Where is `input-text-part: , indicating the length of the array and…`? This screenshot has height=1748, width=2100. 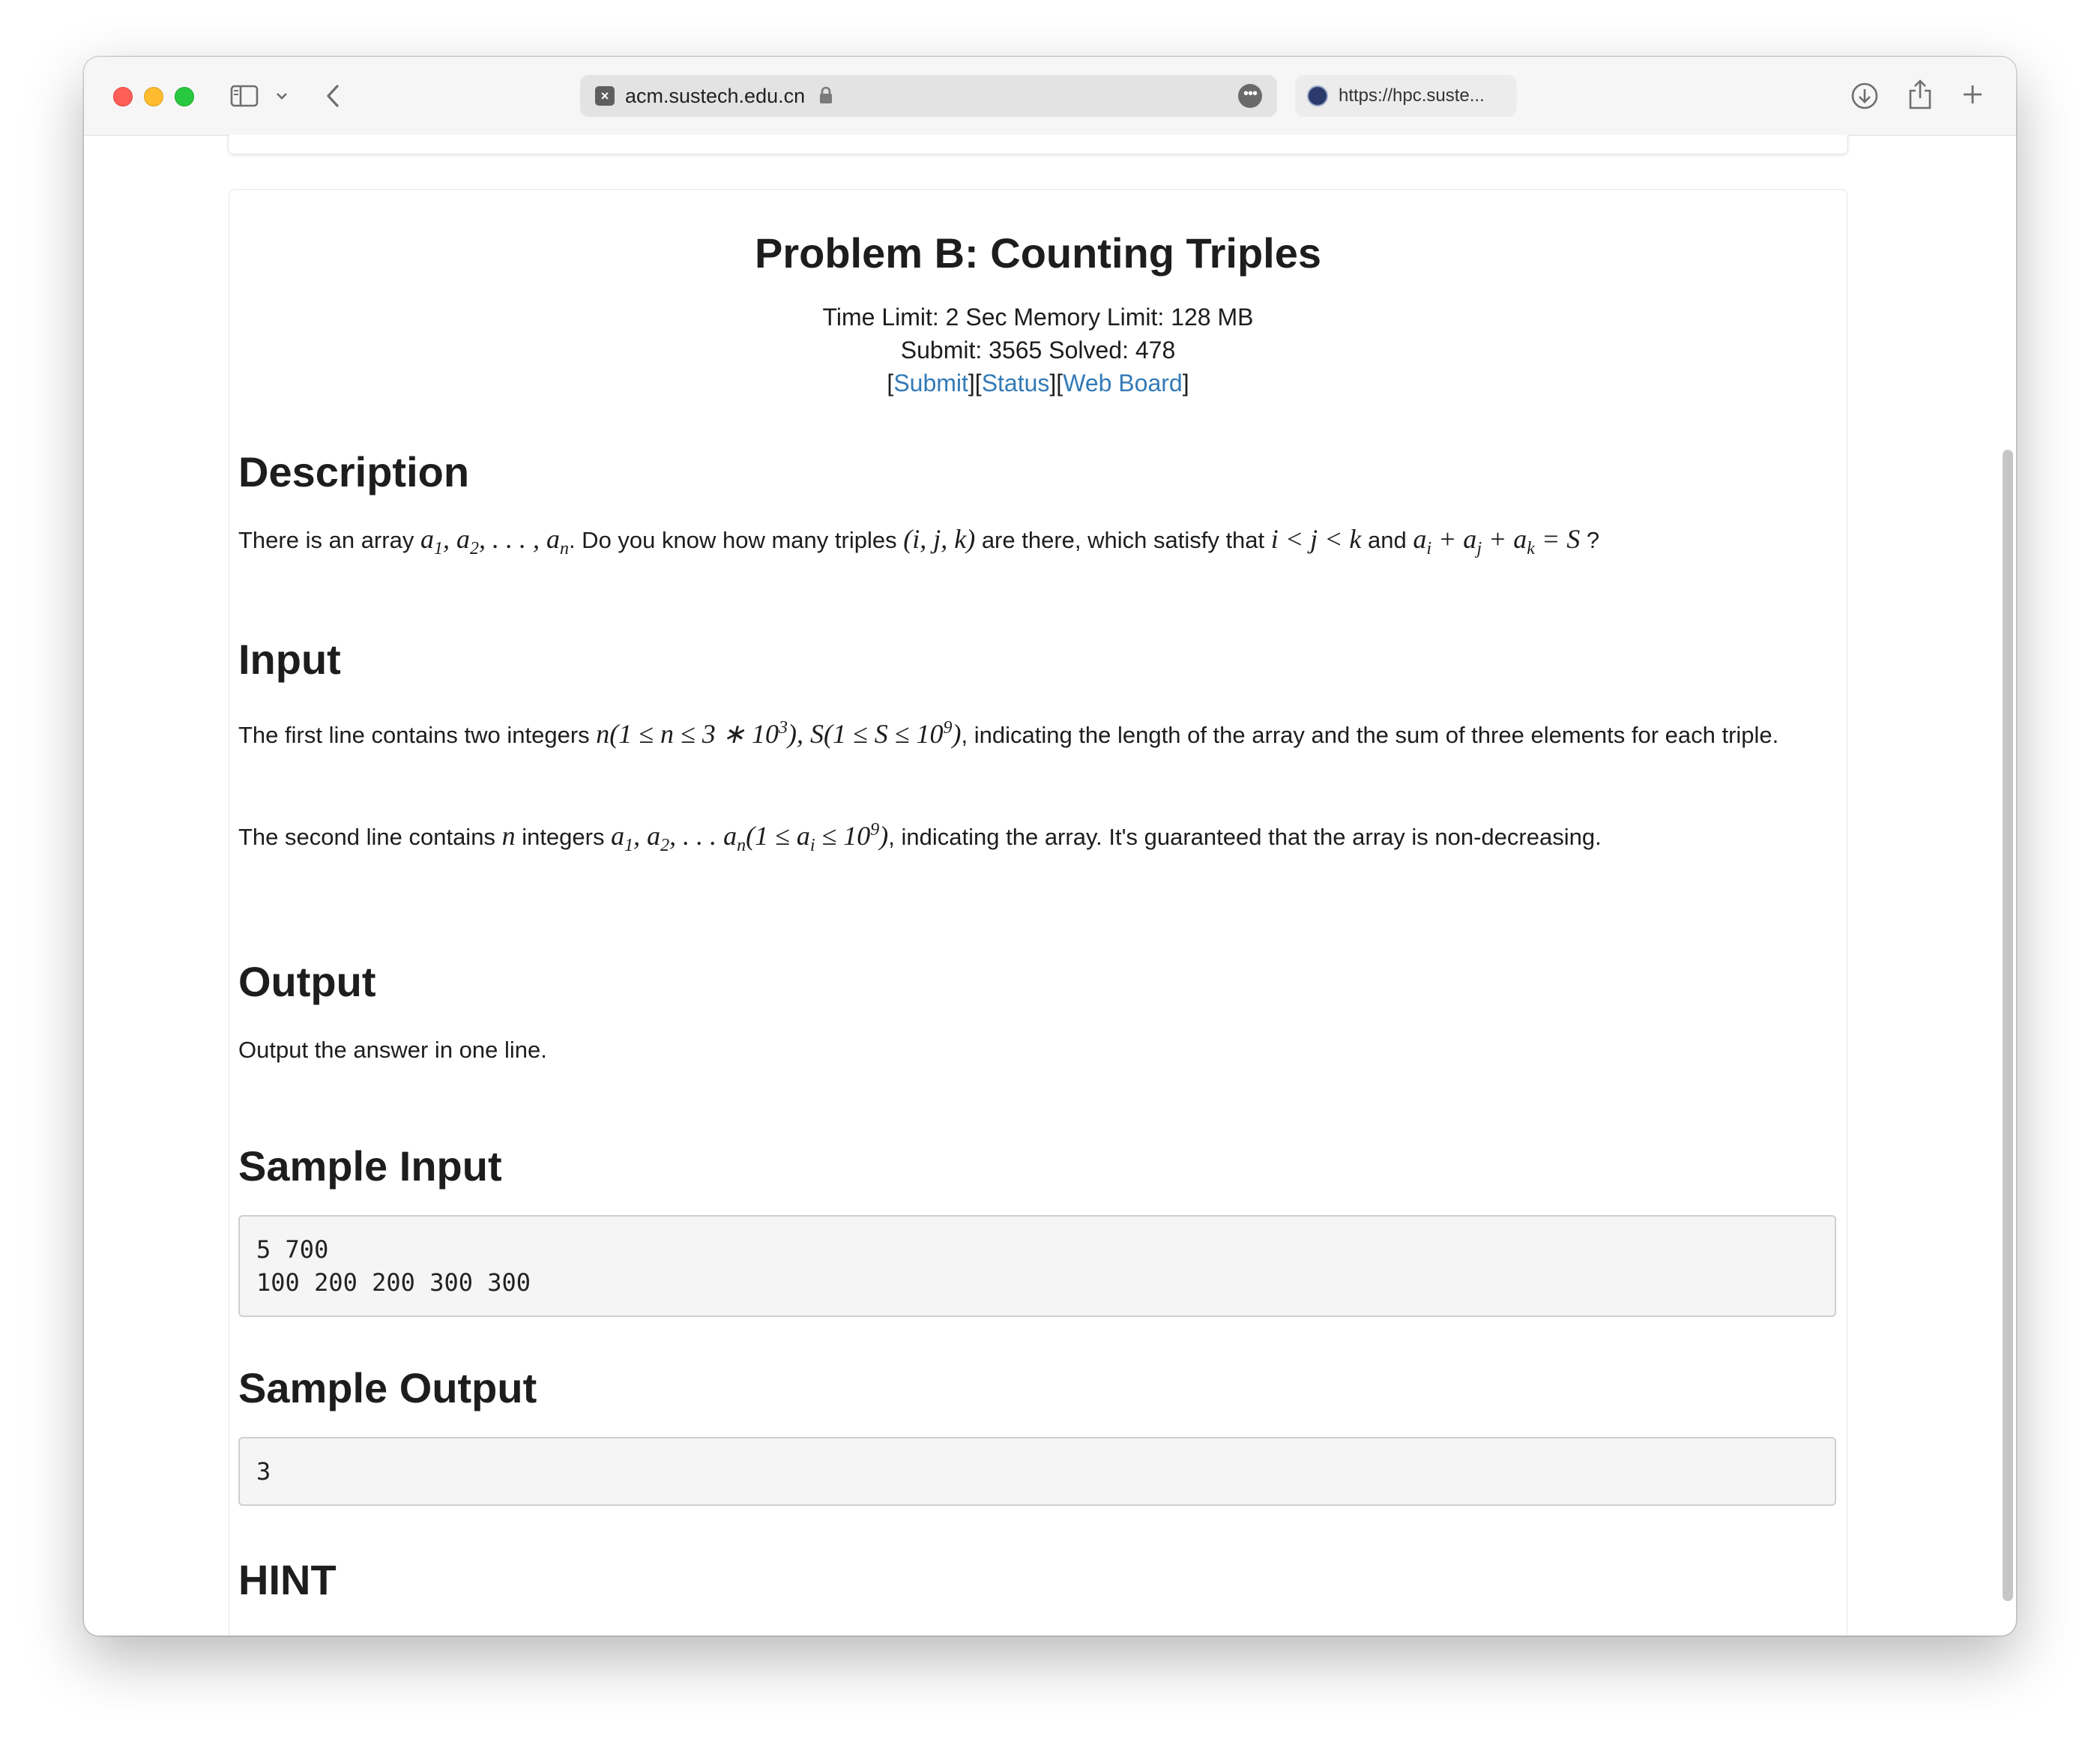
input-text-part: , indicating the length of the array and… is located at coordinates (1370, 735).